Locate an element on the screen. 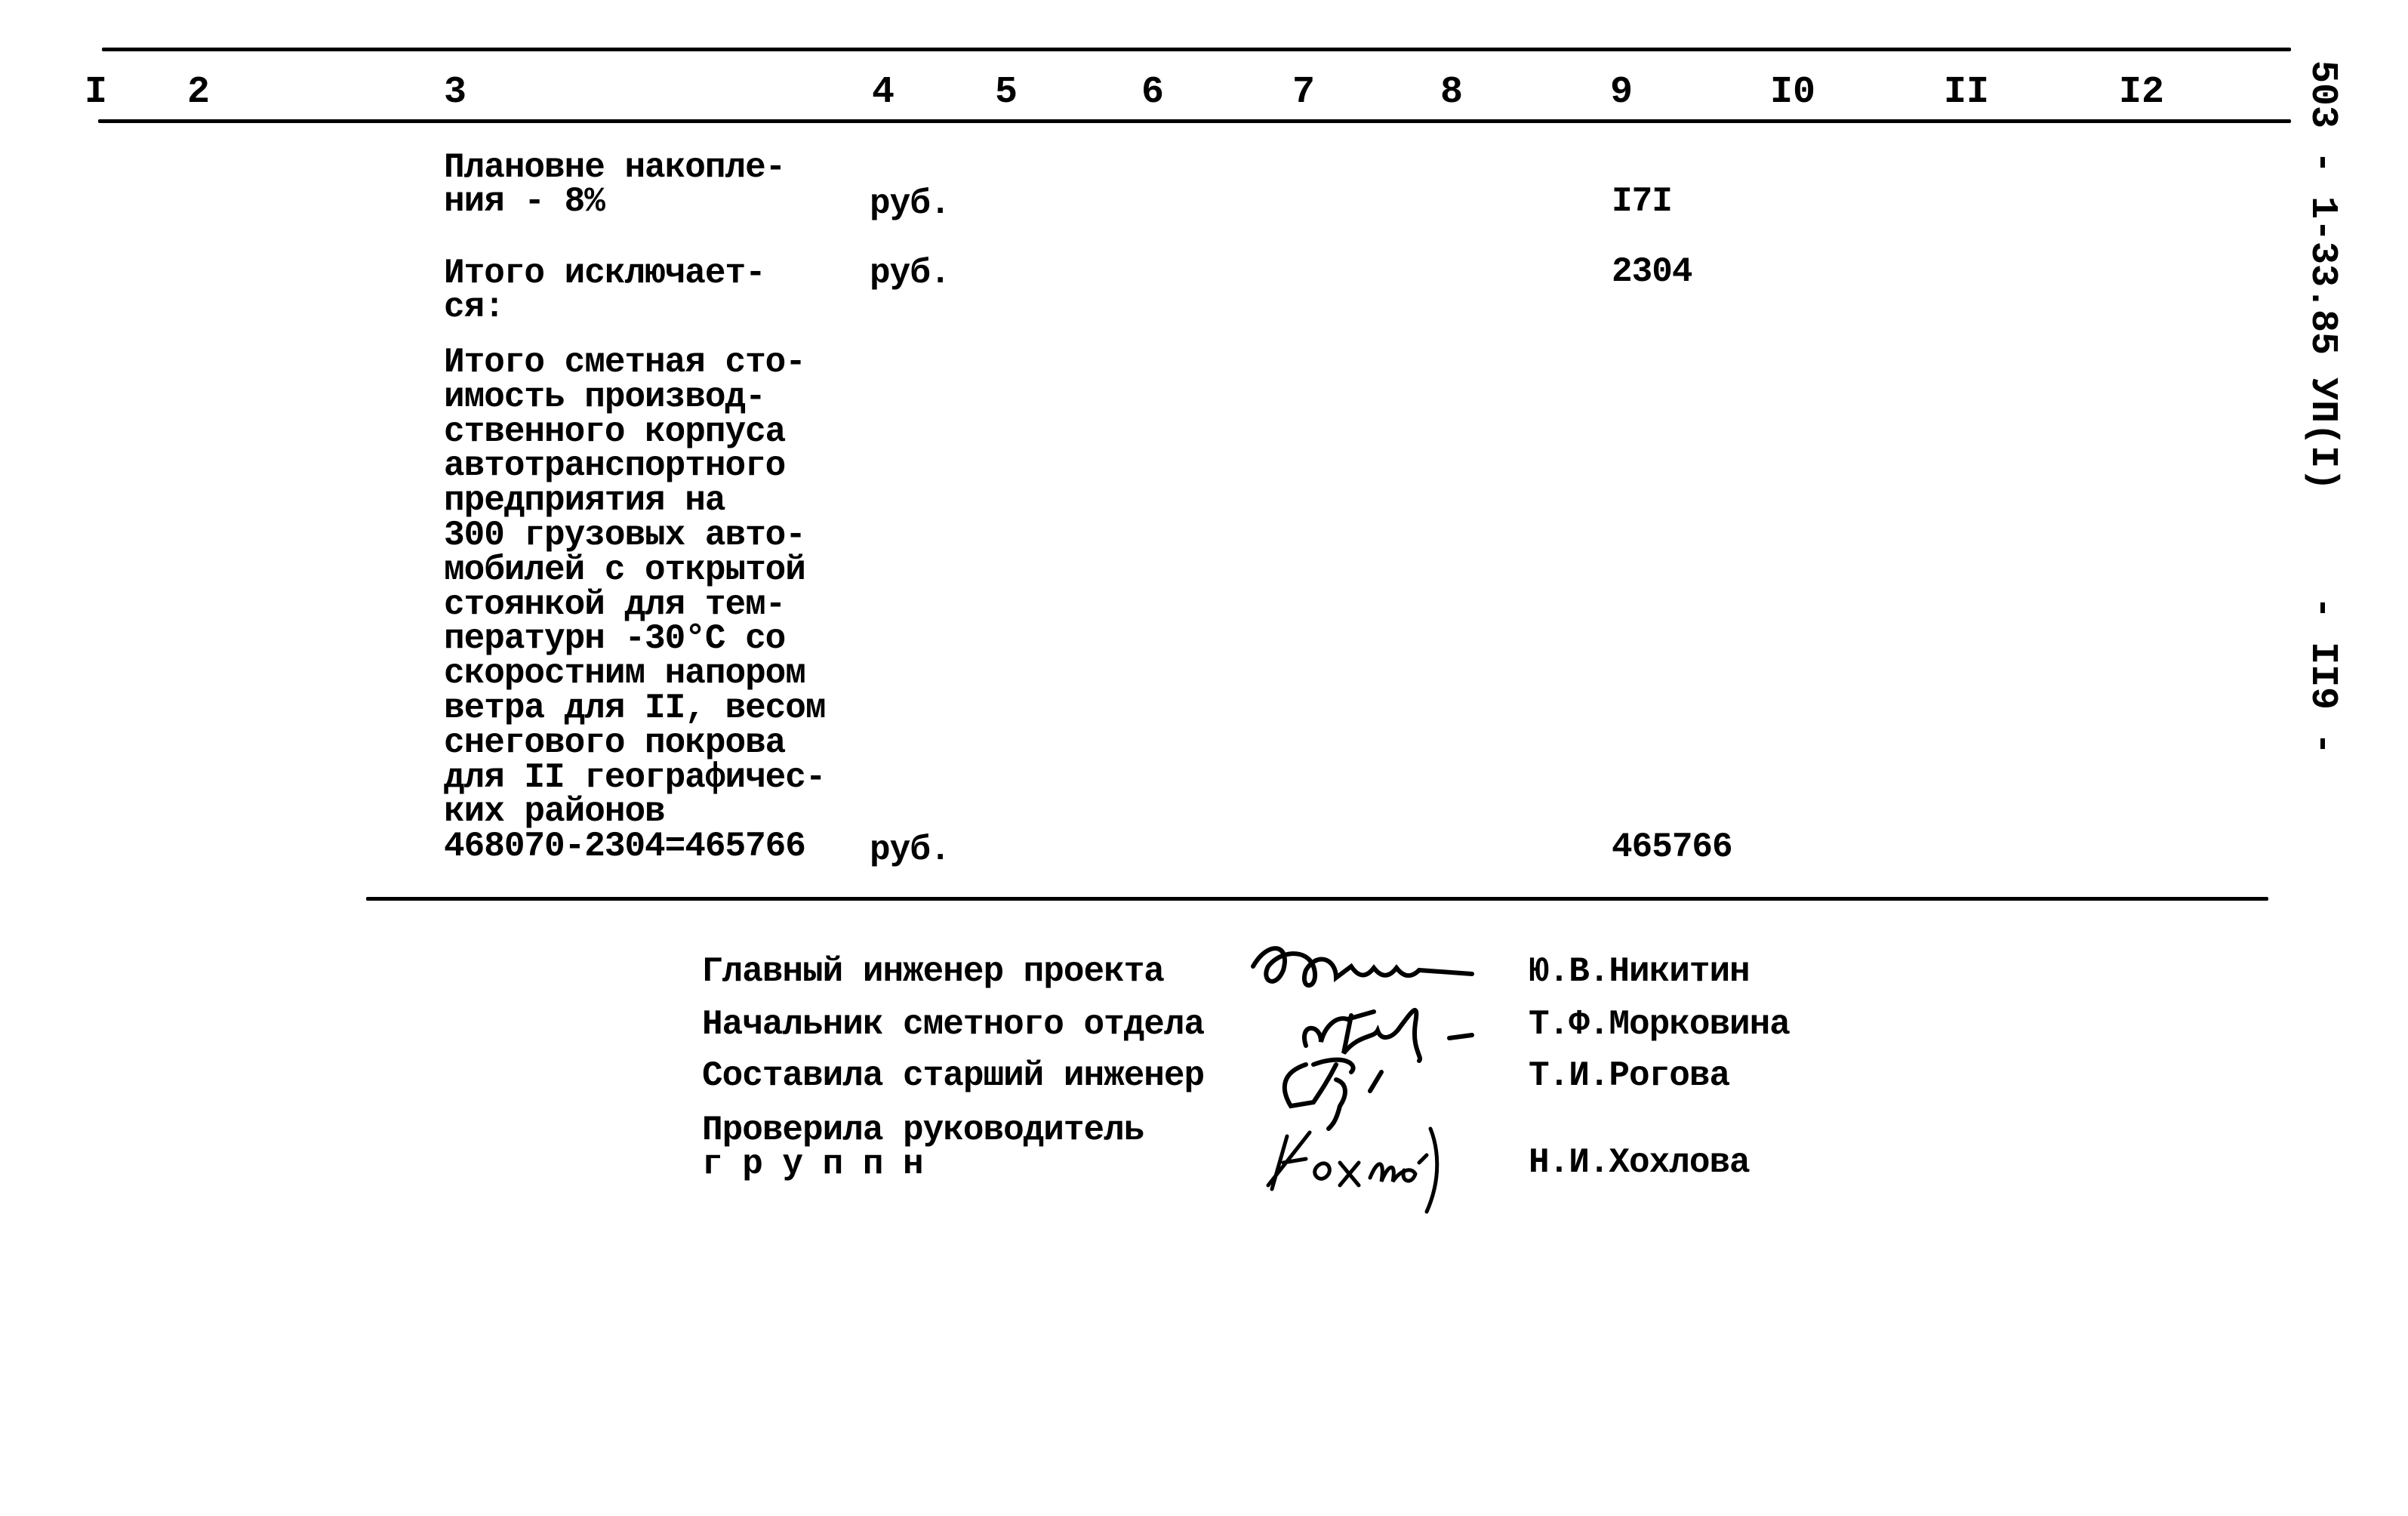 This screenshot has width=2408, height=1516. row-1-value: I7I is located at coordinates (1642, 201).